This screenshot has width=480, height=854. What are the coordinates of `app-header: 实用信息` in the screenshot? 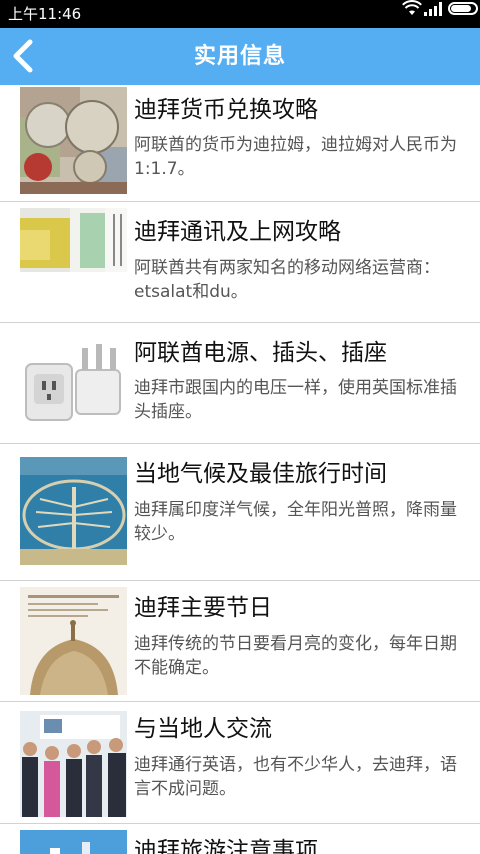 It's located at (240, 56).